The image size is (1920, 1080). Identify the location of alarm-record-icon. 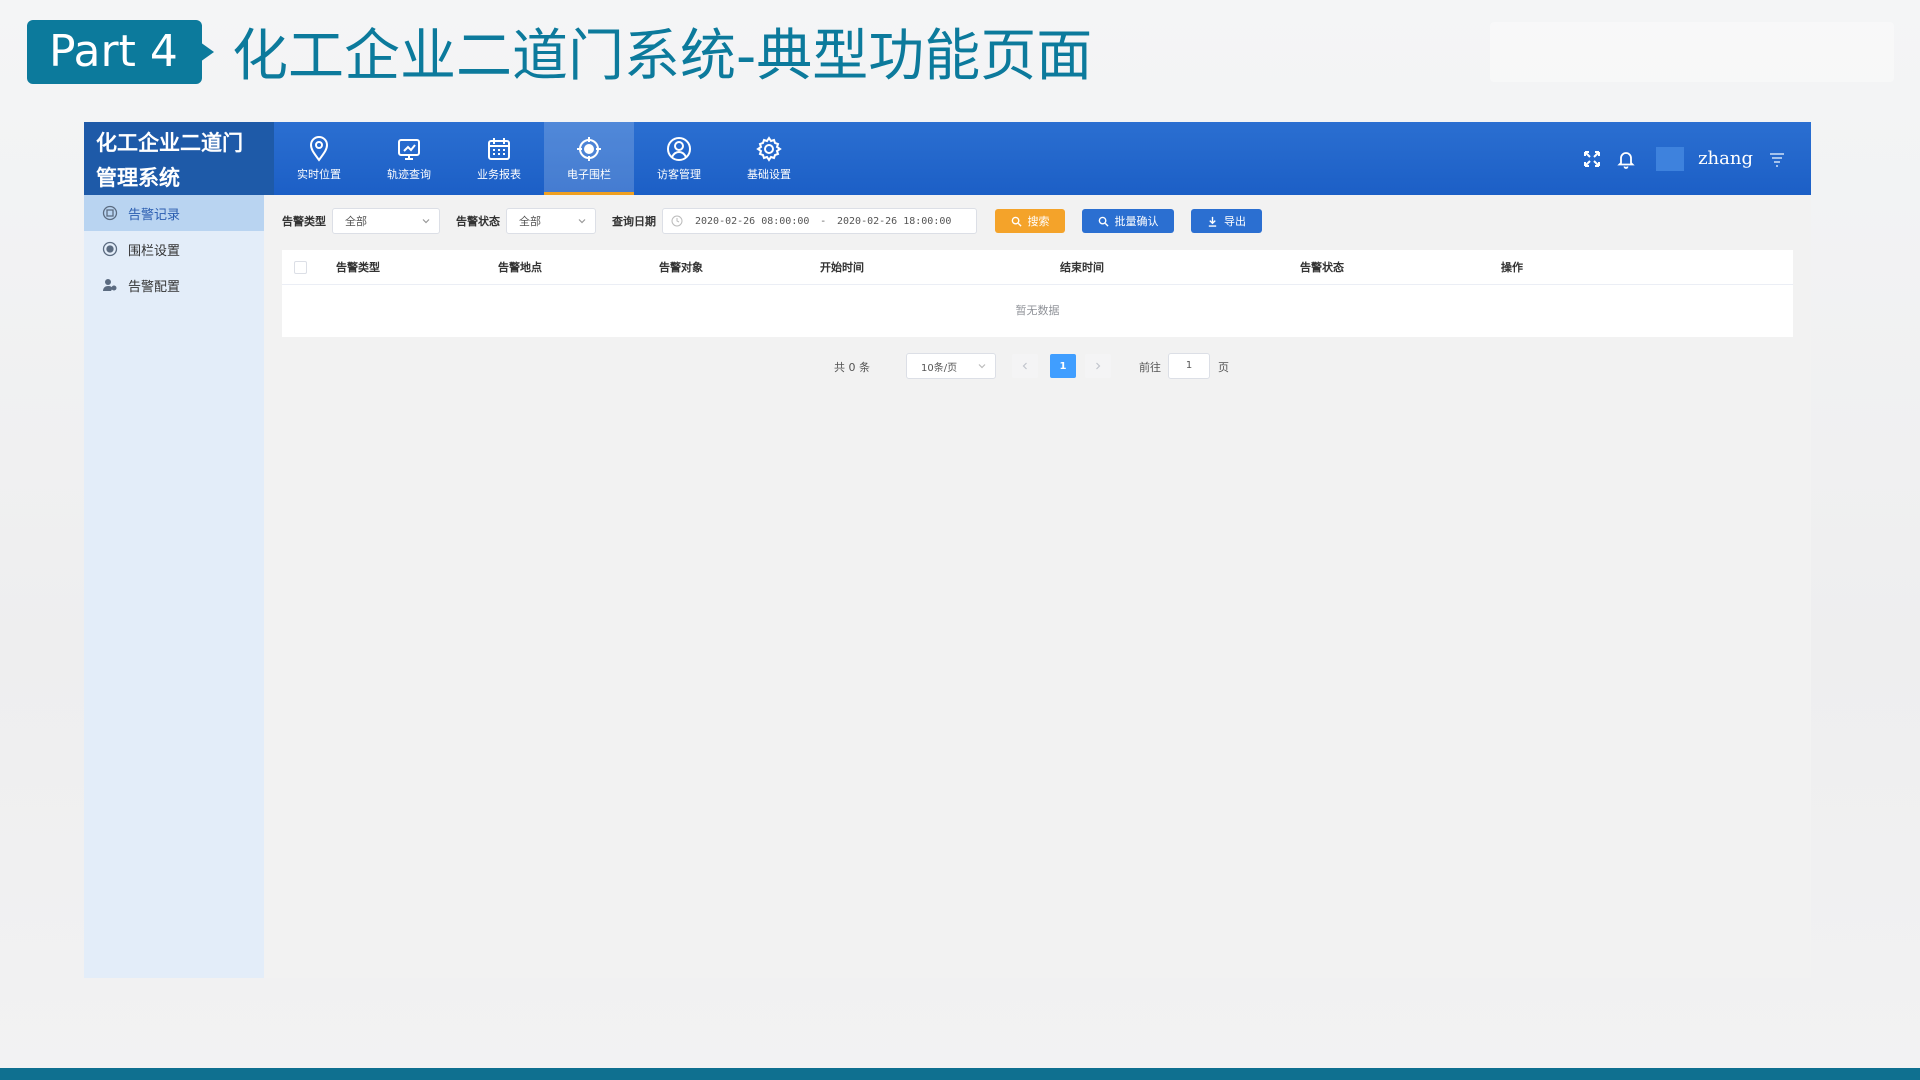
(110, 213).